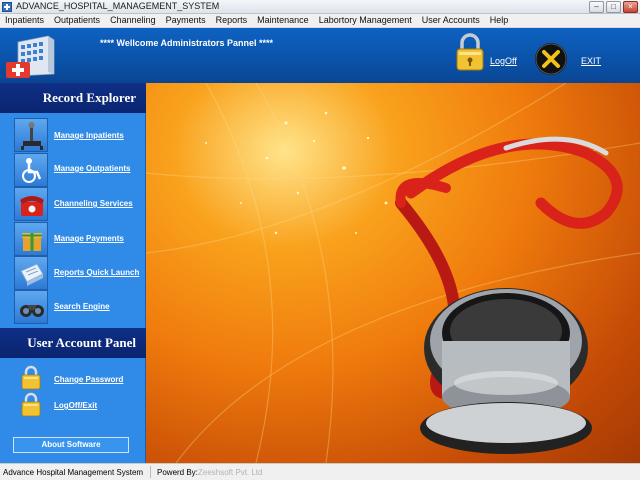 The height and width of the screenshot is (480, 640). Describe the element at coordinates (30, 56) in the screenshot. I see `hospital-building-icon` at that location.